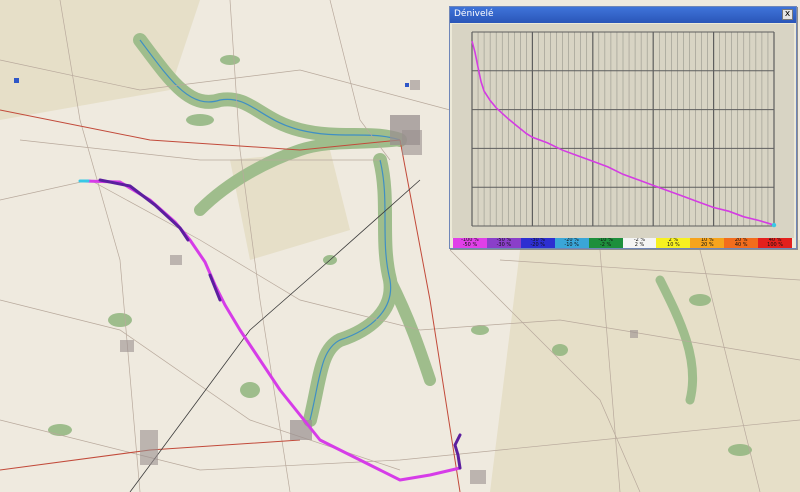 This screenshot has width=800, height=492. I want to click on legend-item-bottom: 10 %, so click(673, 245).